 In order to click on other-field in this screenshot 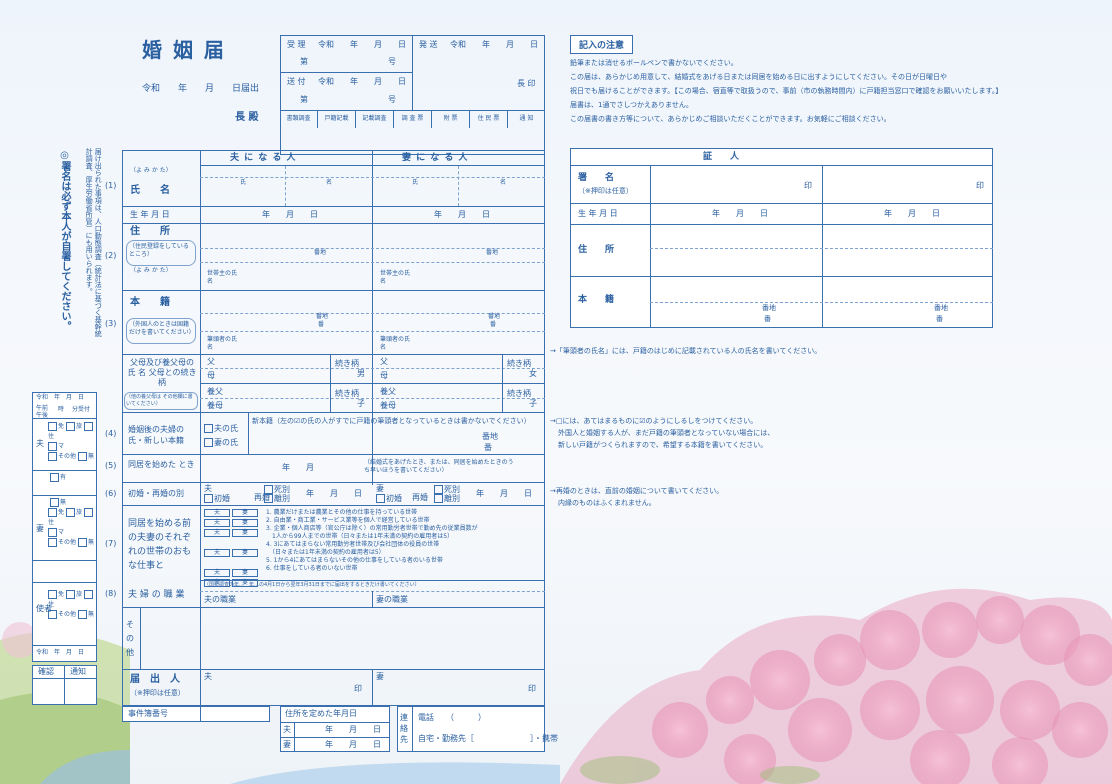, I will do `click(342, 638)`.